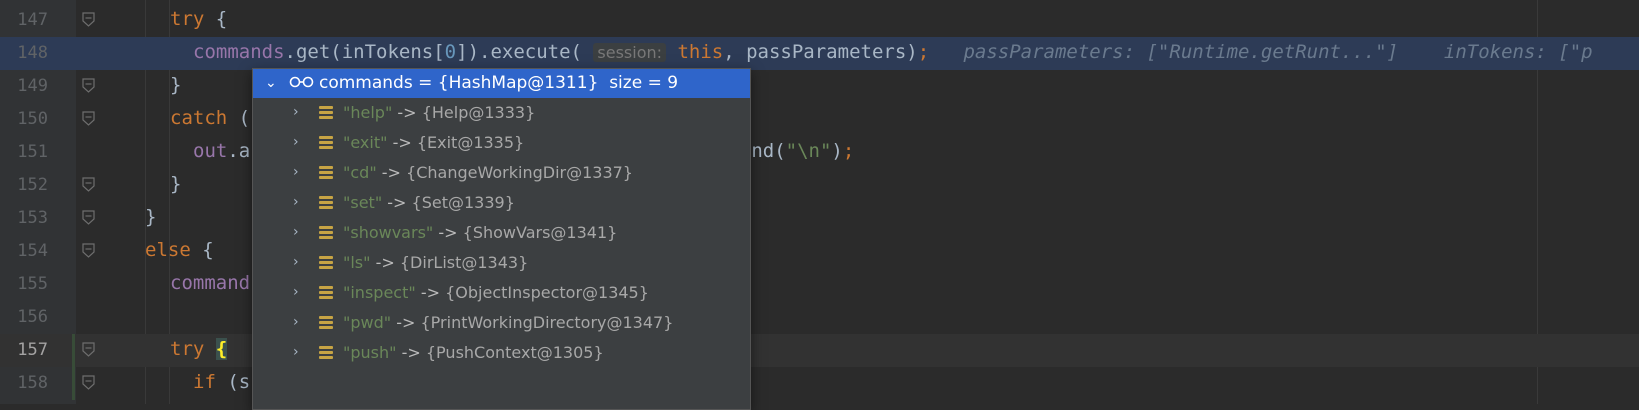 This screenshot has height=410, width=1639. I want to click on line-number: 152, so click(32, 185).